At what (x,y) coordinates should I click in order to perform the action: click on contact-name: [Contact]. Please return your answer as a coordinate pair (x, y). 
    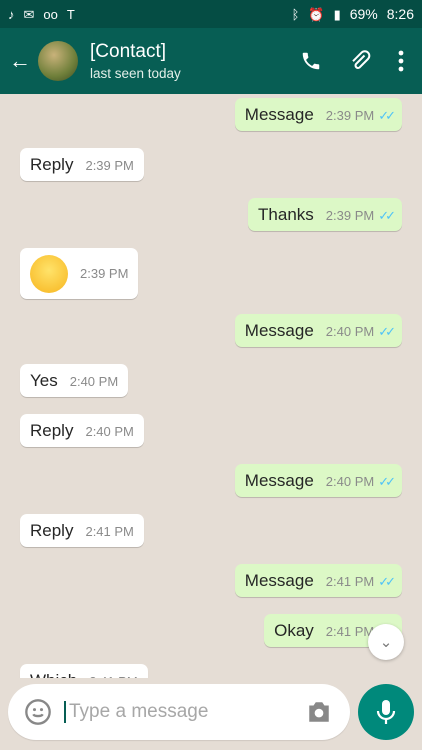
    Looking at the image, I should click on (128, 51).